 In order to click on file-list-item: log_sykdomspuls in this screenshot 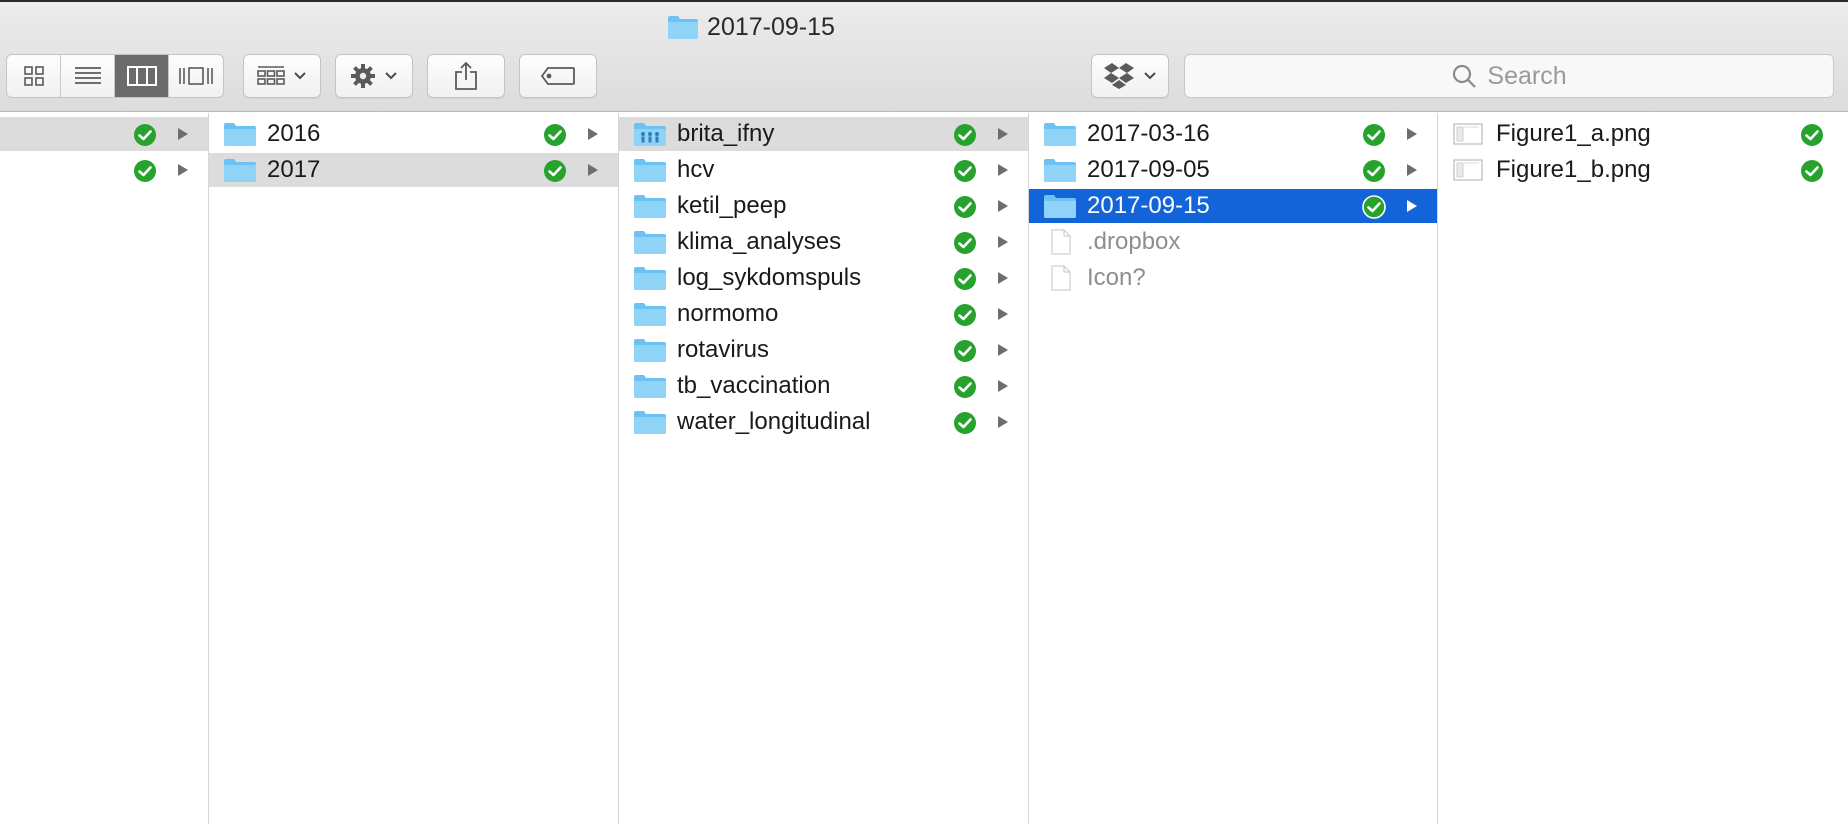, I will do `click(823, 278)`.